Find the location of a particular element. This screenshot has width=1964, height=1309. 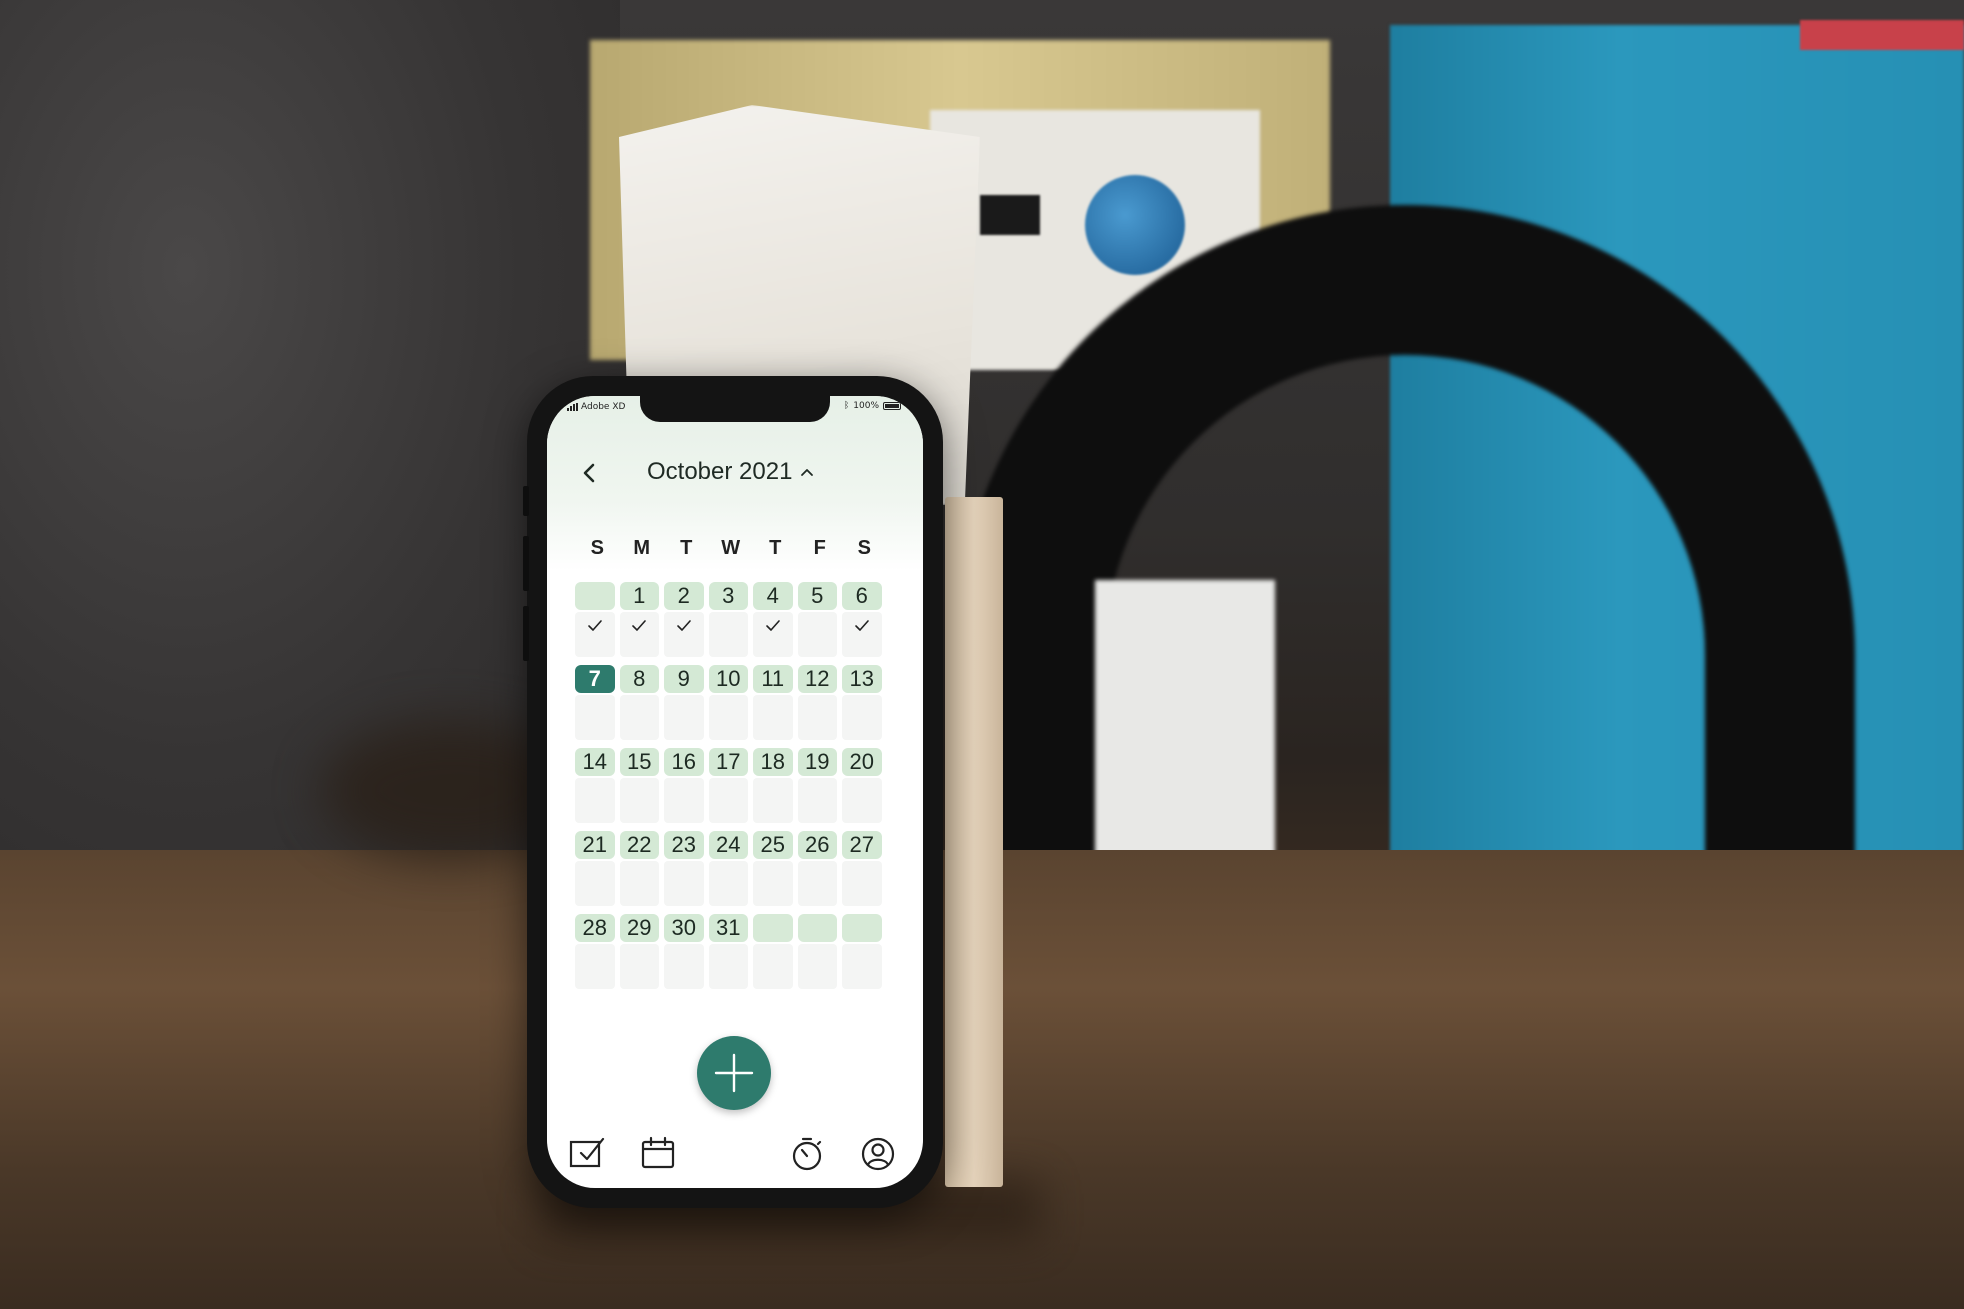

globe-icon is located at coordinates (1135, 225).